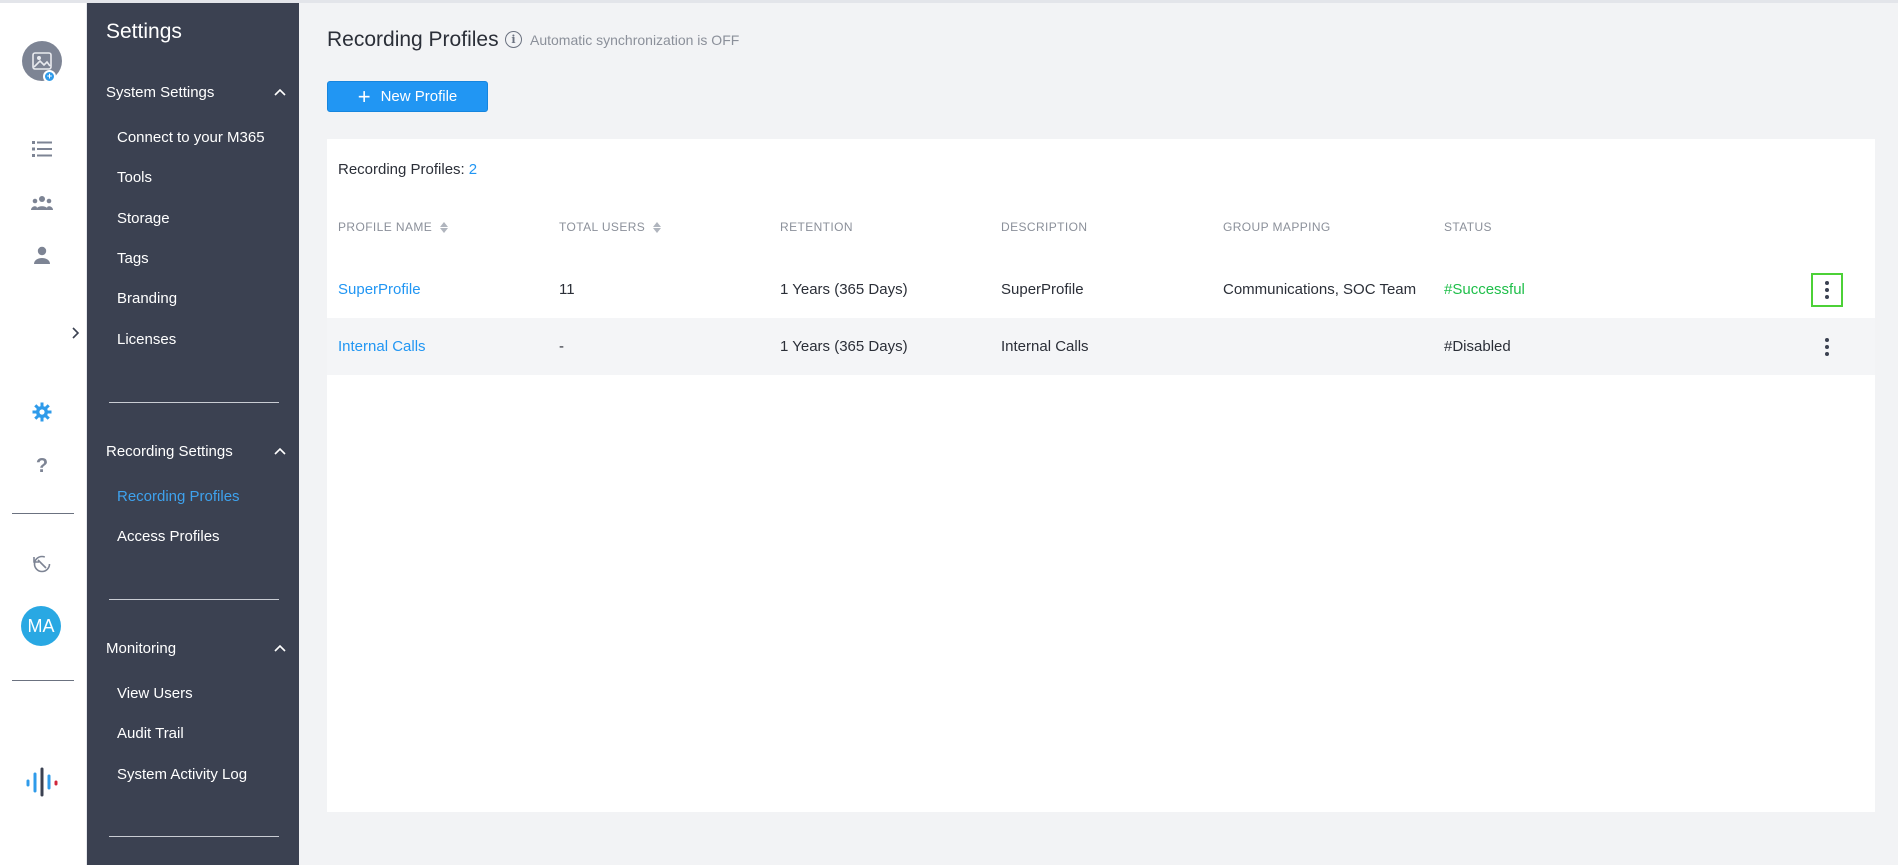 The height and width of the screenshot is (865, 1898). I want to click on history-icon, so click(42, 564).